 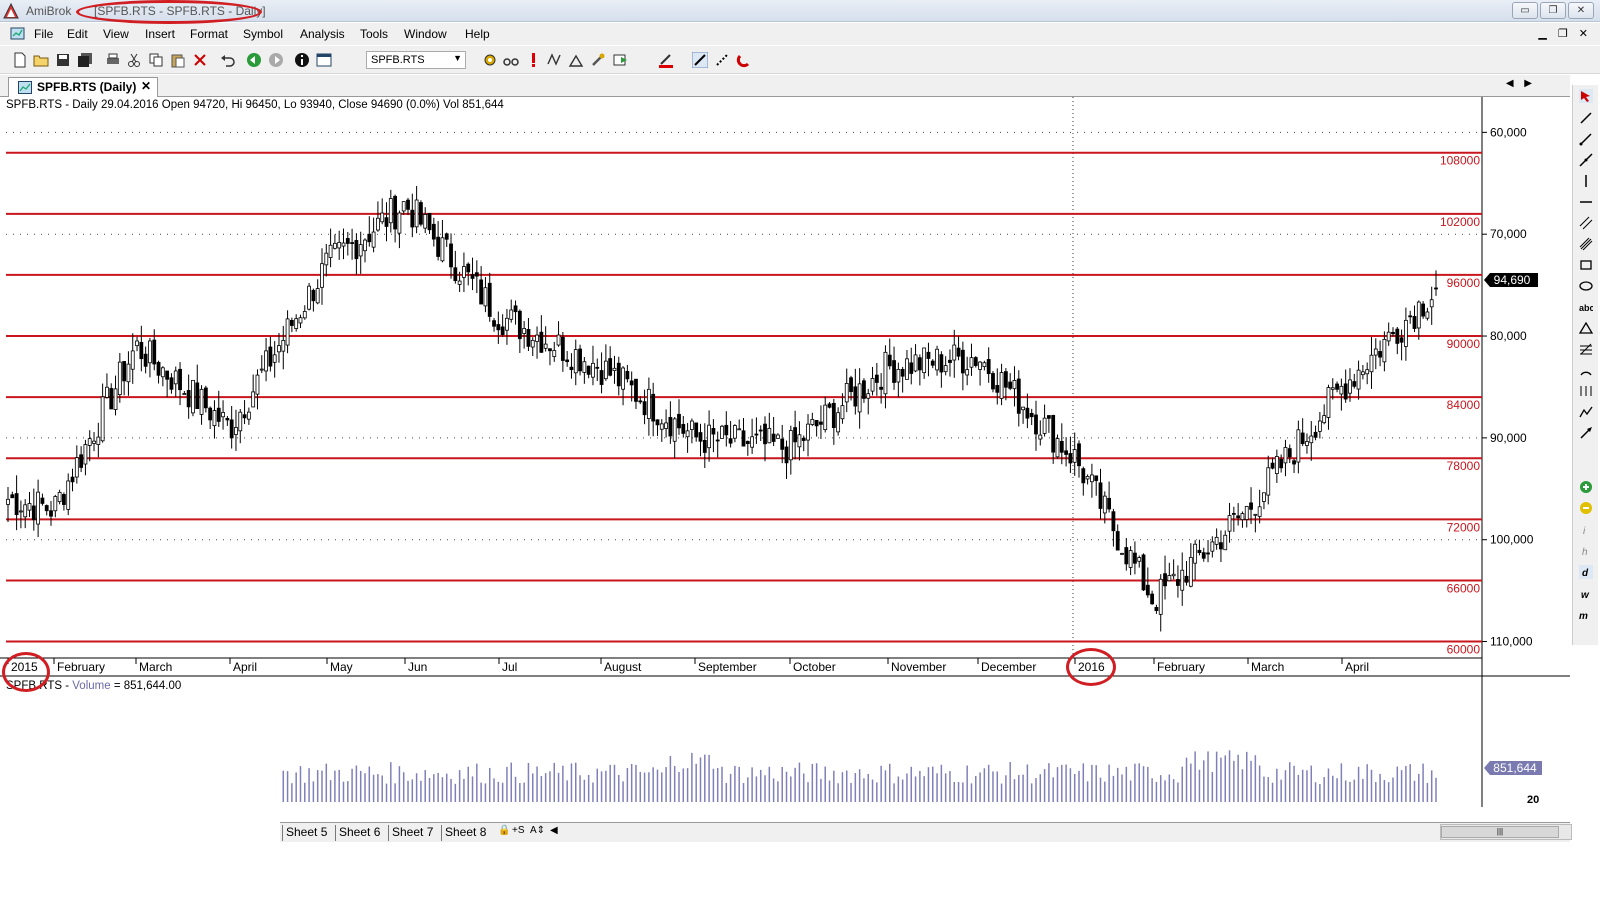 I want to click on binoculars-icon, so click(x=511, y=60).